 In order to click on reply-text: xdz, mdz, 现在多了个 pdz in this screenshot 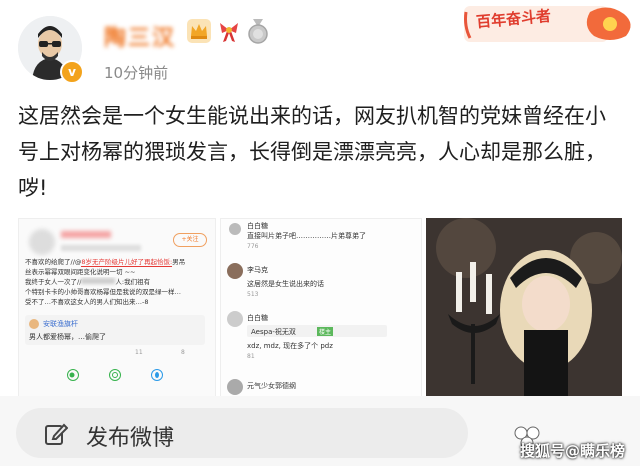, I will do `click(290, 346)`.